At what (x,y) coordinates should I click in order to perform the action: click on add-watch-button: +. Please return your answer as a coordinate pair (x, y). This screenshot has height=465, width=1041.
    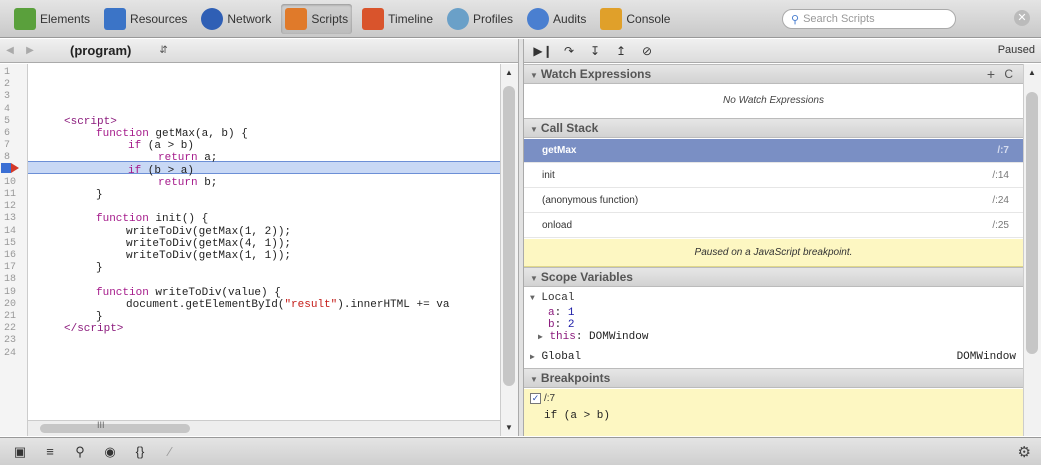
    Looking at the image, I should click on (991, 74).